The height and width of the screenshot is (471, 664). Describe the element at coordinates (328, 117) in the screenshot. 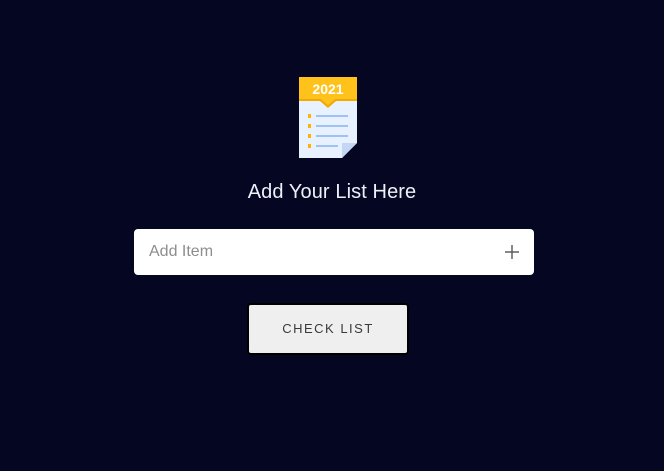

I see `calendar-list-icon: 2021` at that location.